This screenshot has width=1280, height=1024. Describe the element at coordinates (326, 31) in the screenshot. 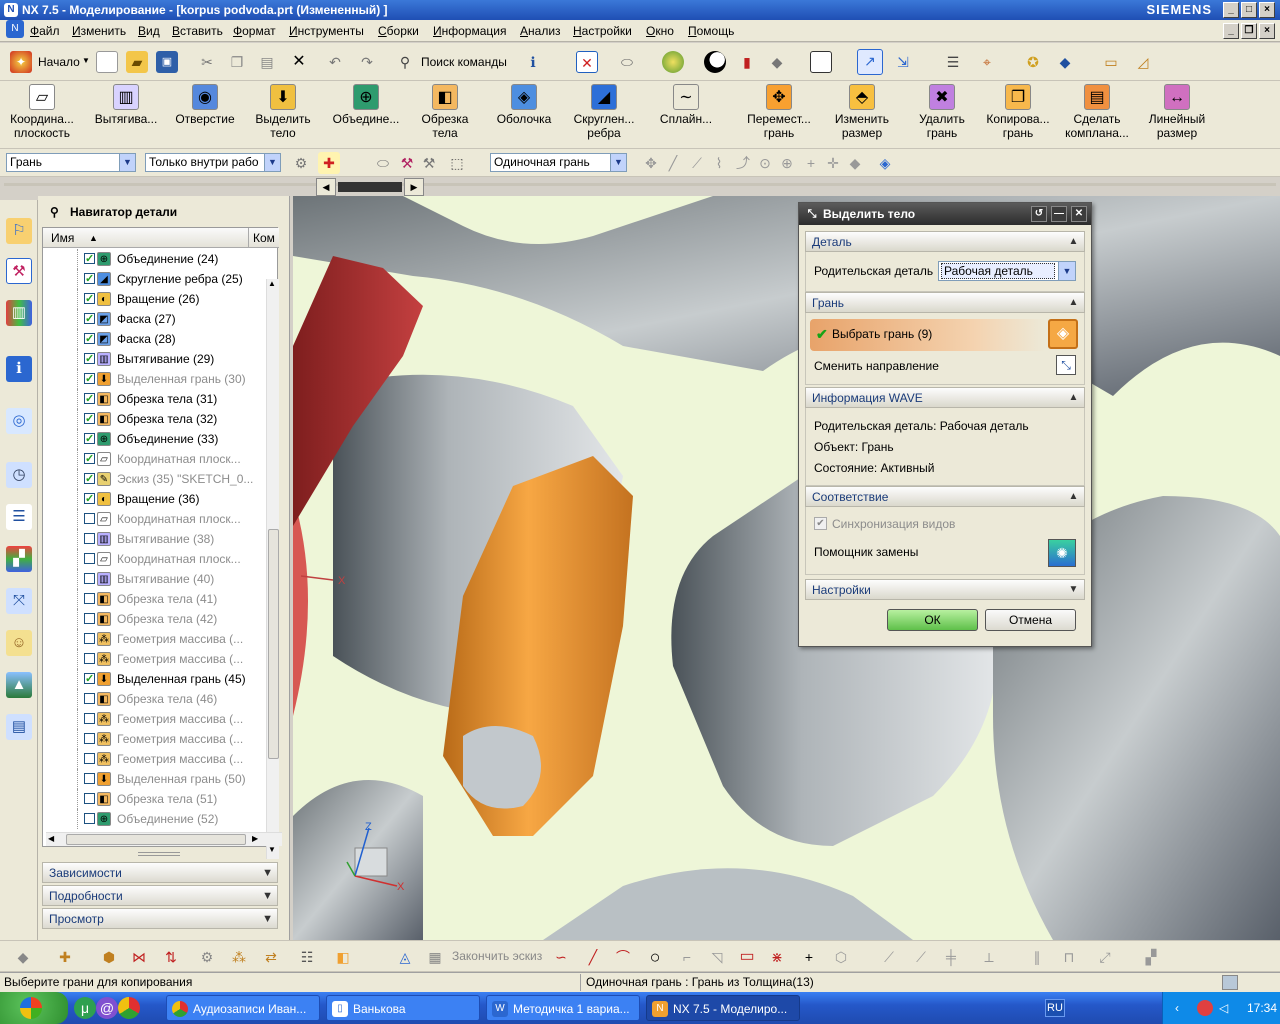

I see `menu-tools: Инструменты` at that location.